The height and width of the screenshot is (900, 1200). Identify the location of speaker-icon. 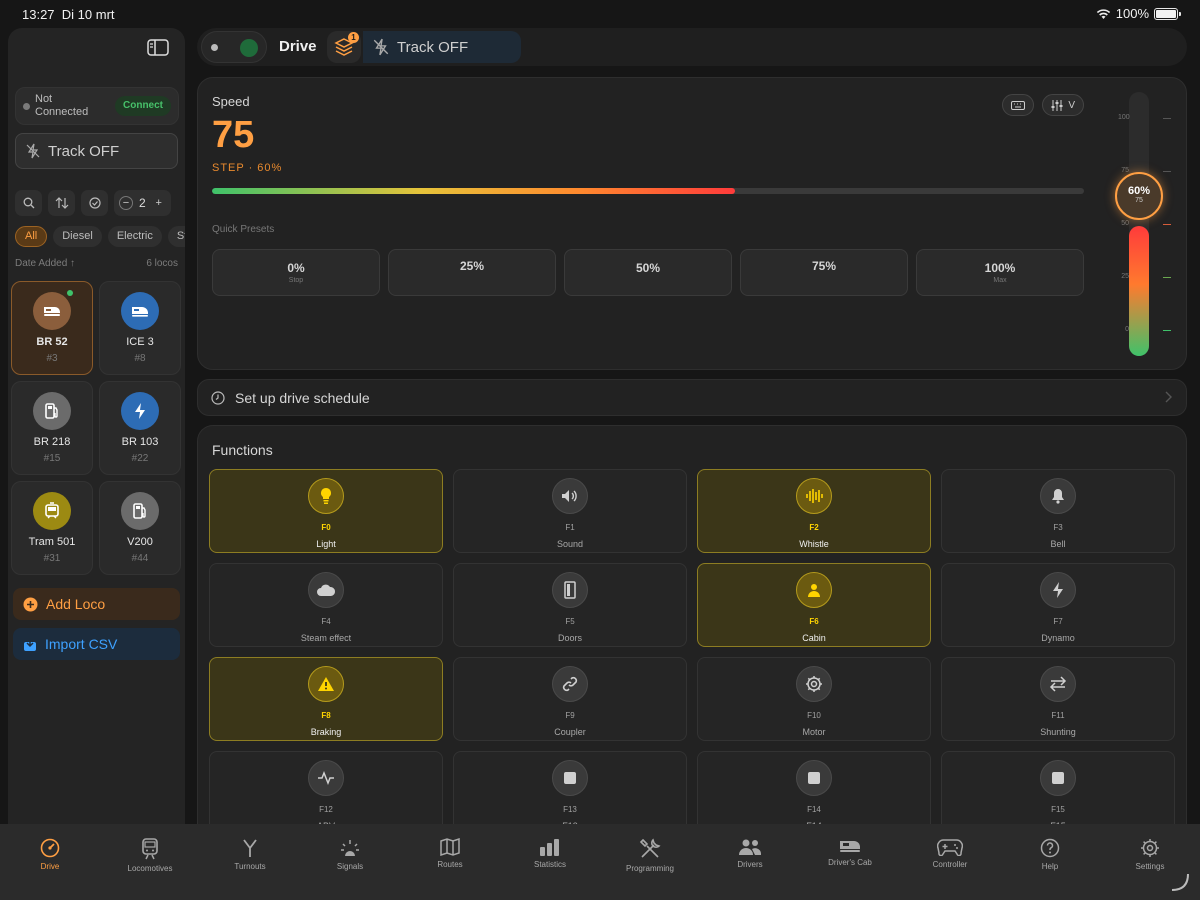
(570, 496).